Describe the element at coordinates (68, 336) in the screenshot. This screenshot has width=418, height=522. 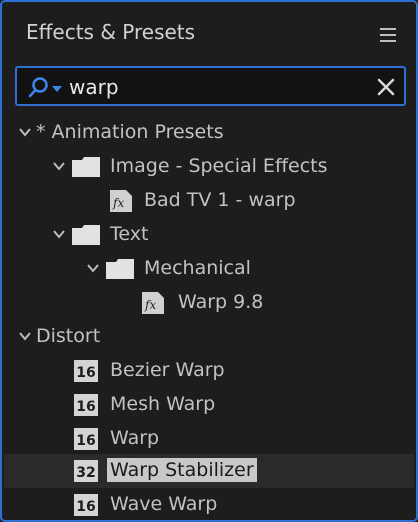
I see `tree-item-label: Distort` at that location.